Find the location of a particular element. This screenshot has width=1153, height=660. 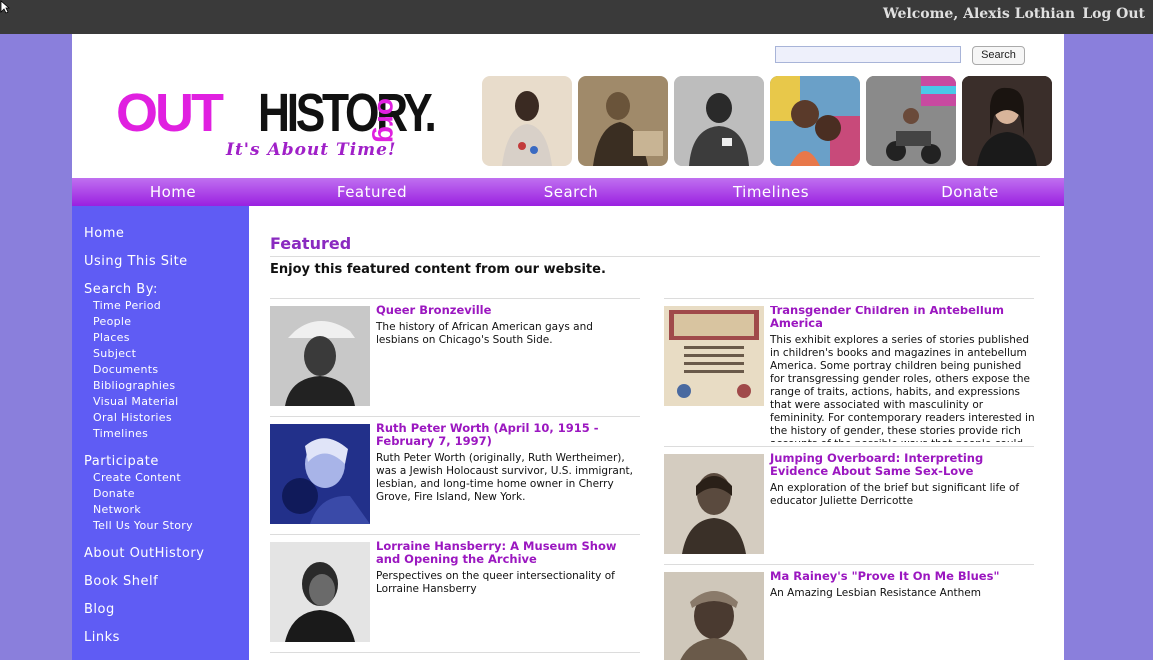

search-button: Search is located at coordinates (998, 55).